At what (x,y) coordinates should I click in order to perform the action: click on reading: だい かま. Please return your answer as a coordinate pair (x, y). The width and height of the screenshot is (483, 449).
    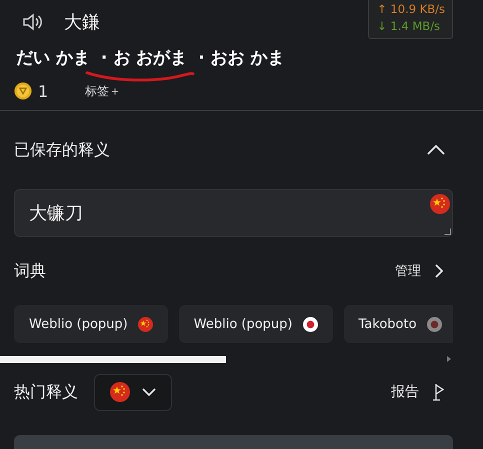
    Looking at the image, I should click on (53, 58).